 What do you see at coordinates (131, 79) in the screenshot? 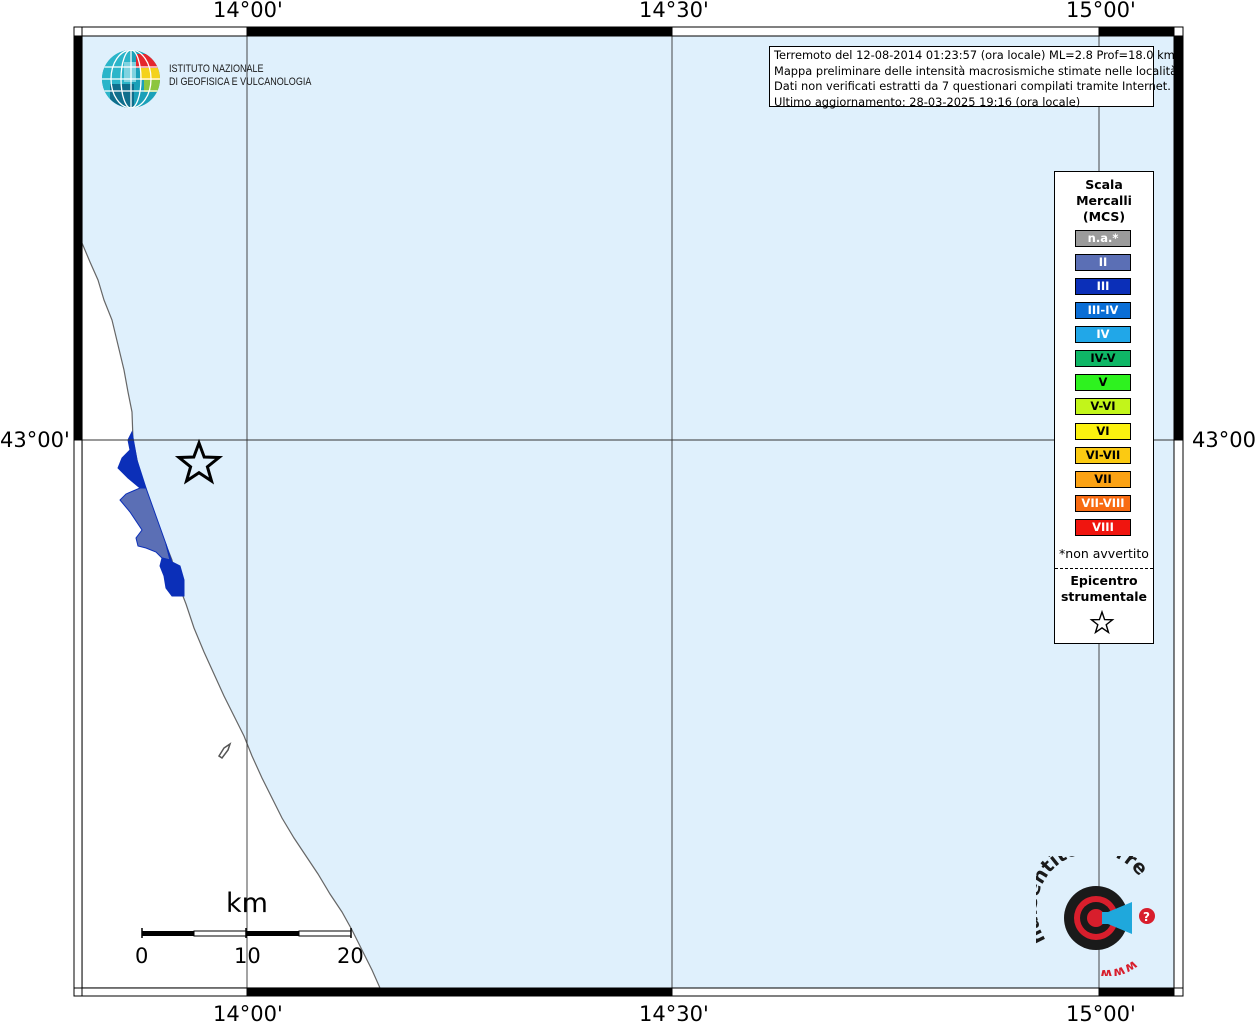
I see `ingv-globe-icon` at bounding box center [131, 79].